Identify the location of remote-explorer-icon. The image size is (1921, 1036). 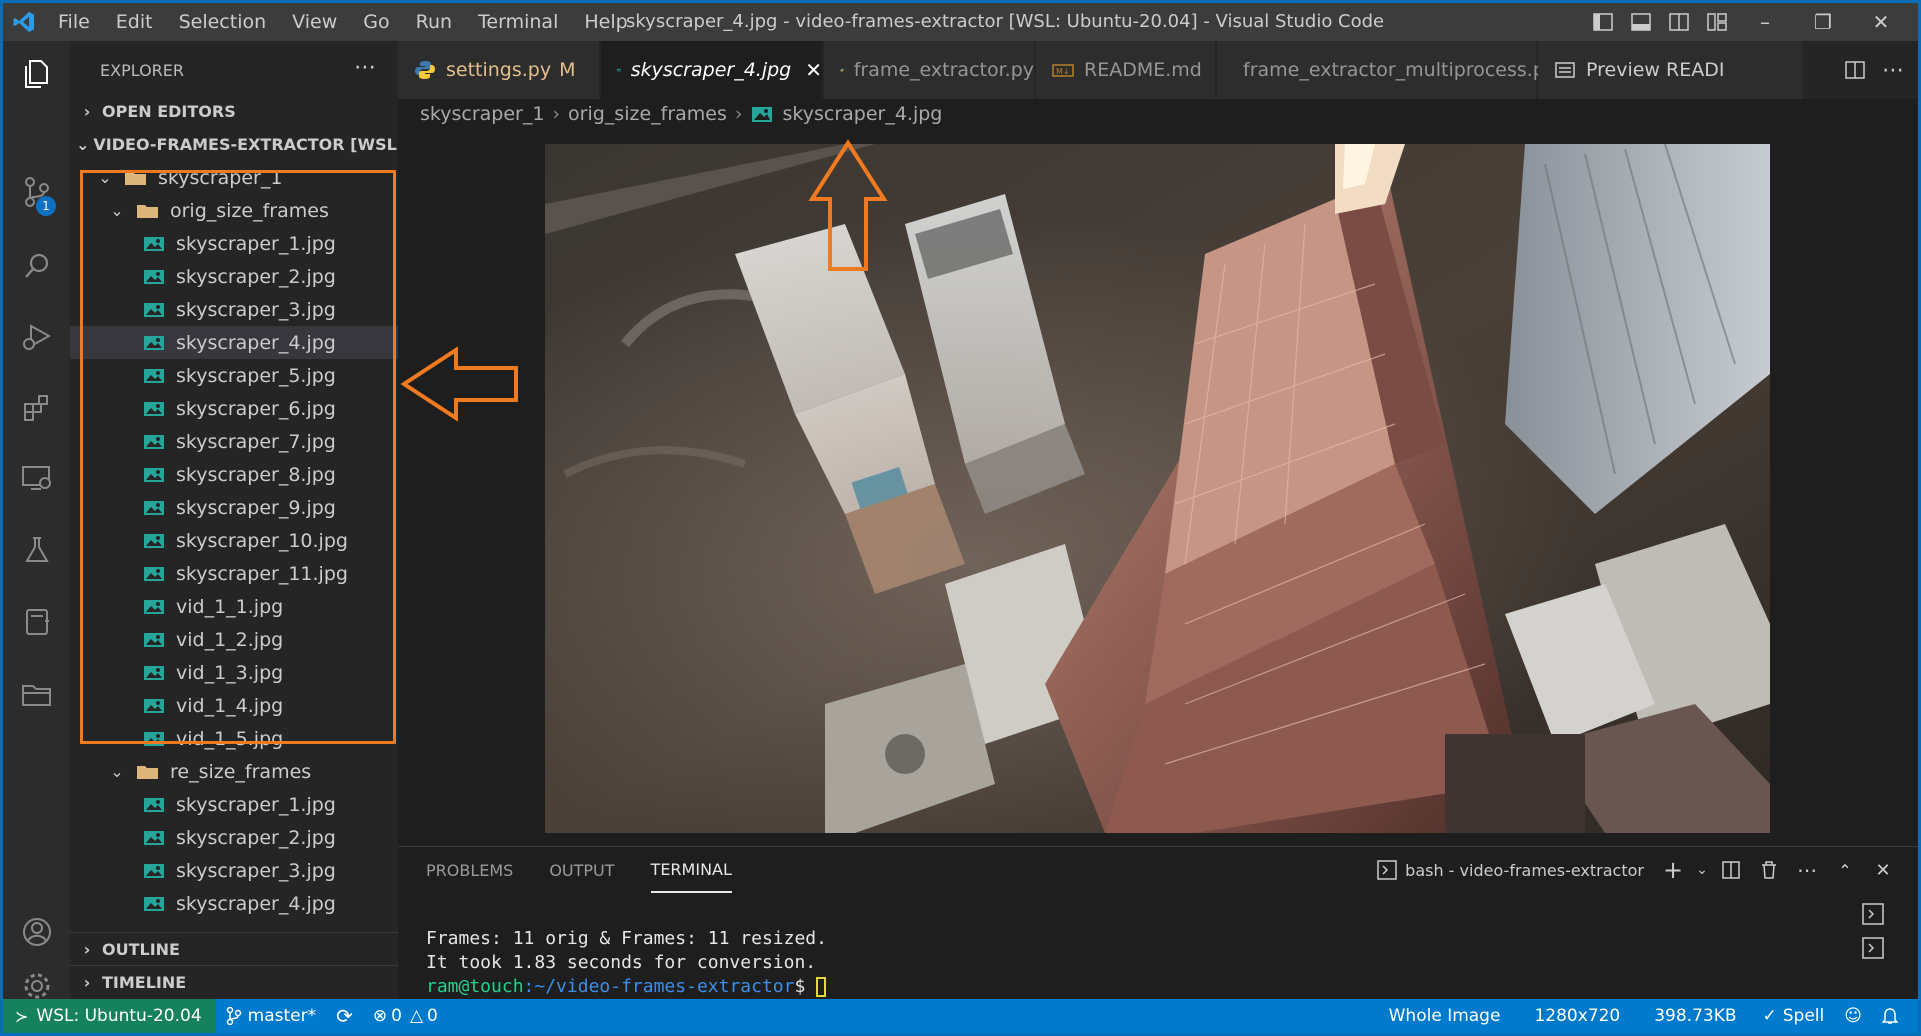
(36, 478).